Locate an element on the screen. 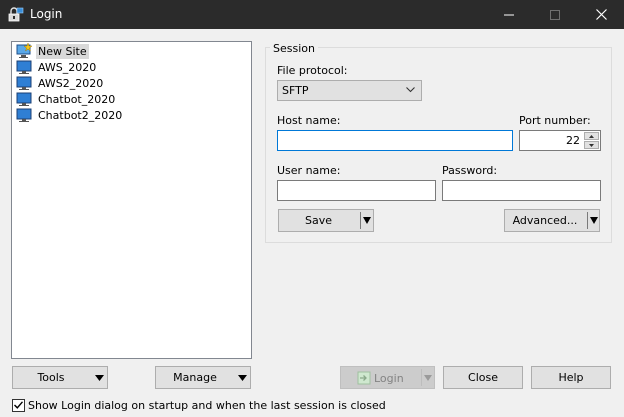 Image resolution: width=624 pixels, height=417 pixels. caret-up-icon is located at coordinates (591, 136).